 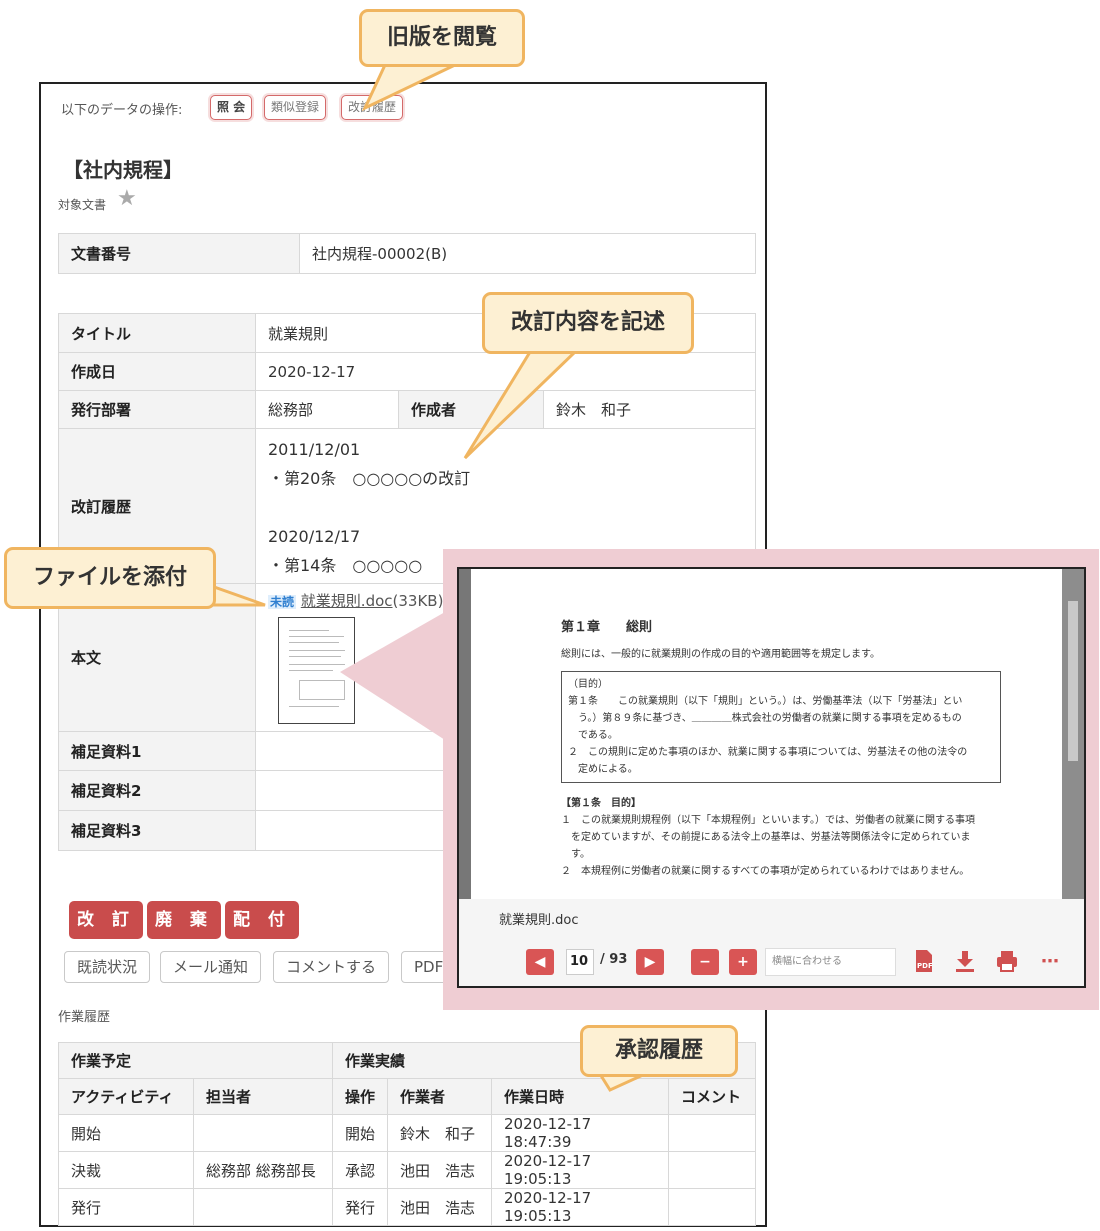 What do you see at coordinates (110, 578) in the screenshot?
I see `annotation-attach-file: ファイルを添付` at bounding box center [110, 578].